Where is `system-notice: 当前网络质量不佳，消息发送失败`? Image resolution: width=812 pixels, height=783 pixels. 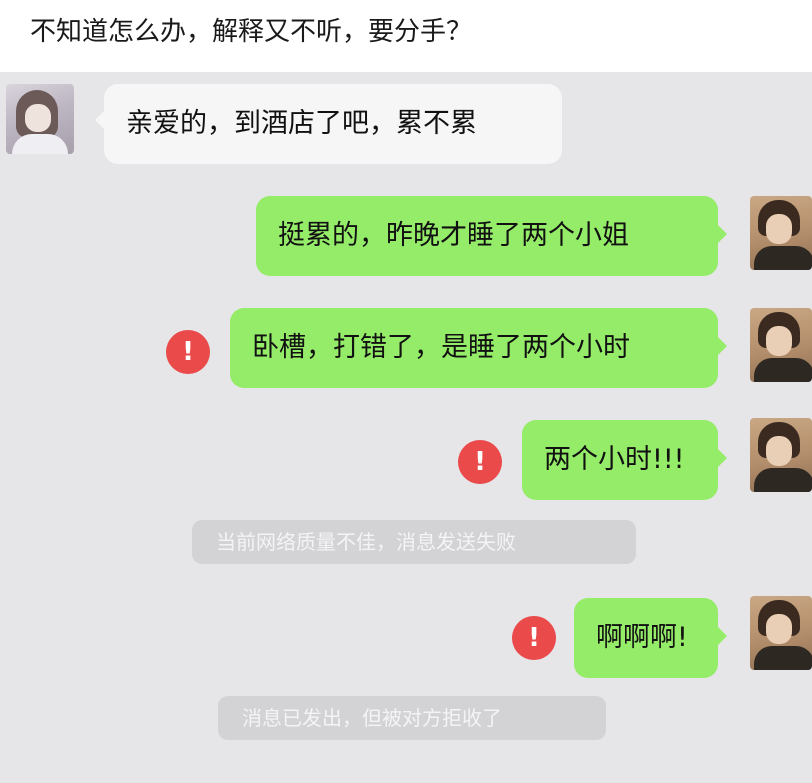
system-notice: 当前网络质量不佳，消息发送失败 is located at coordinates (414, 542).